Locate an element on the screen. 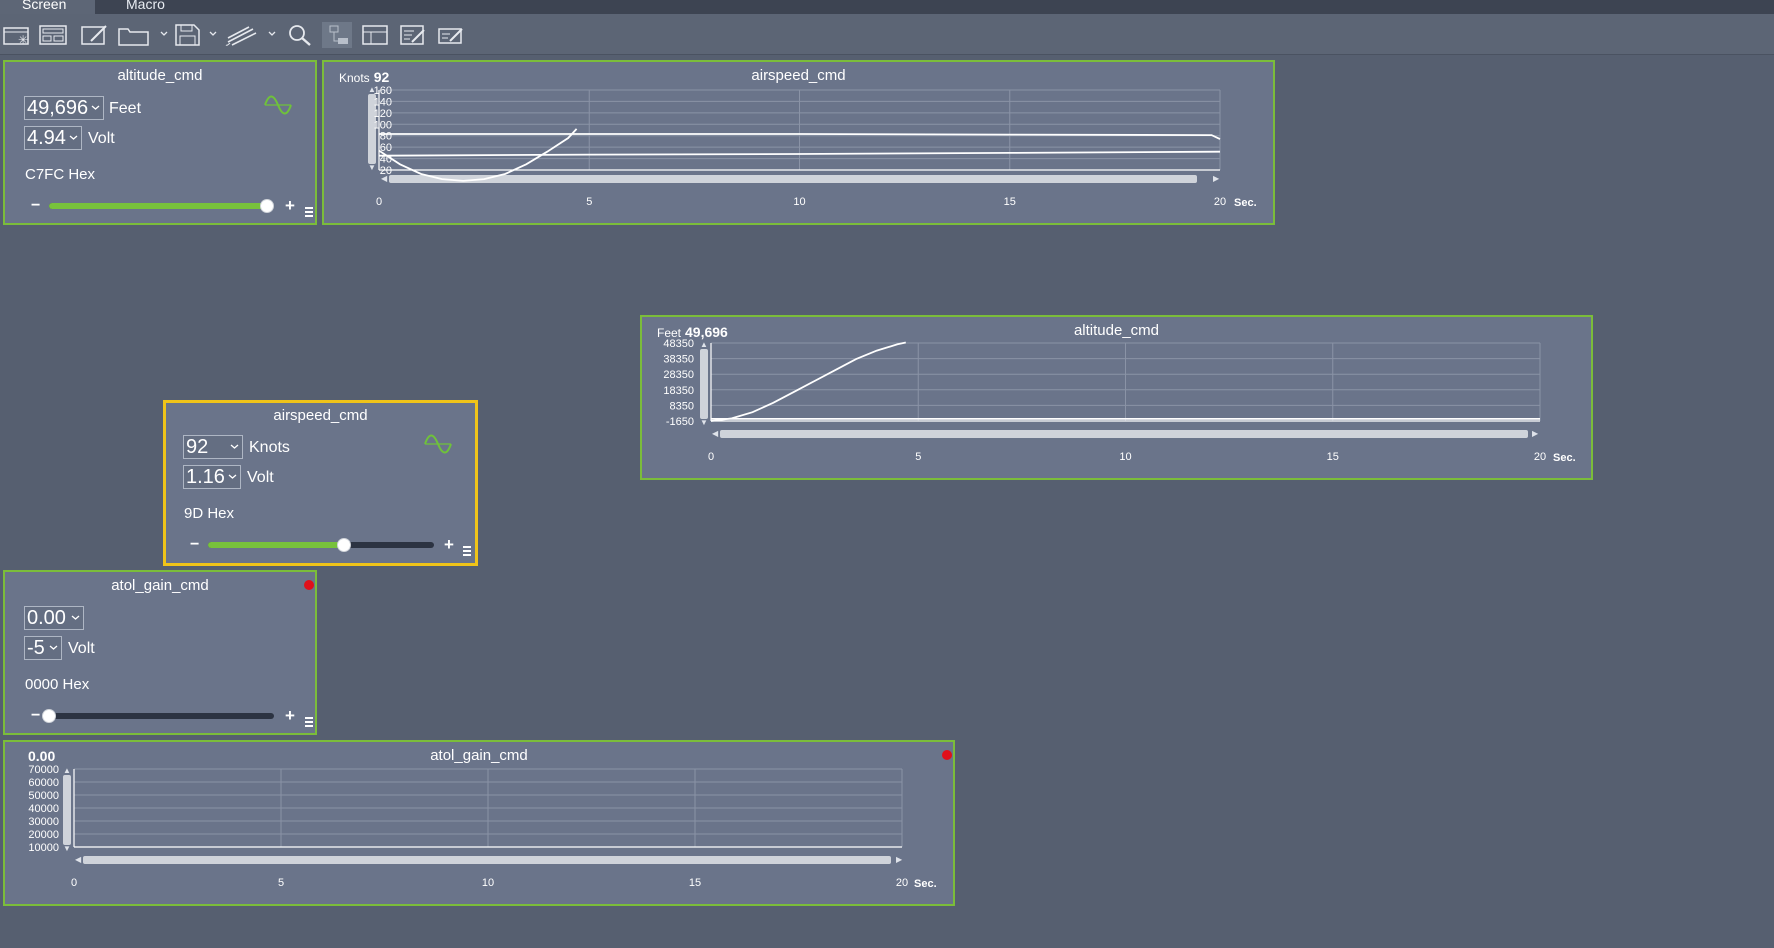 The height and width of the screenshot is (948, 1774). y-tick-label: 70000 is located at coordinates (43, 770).